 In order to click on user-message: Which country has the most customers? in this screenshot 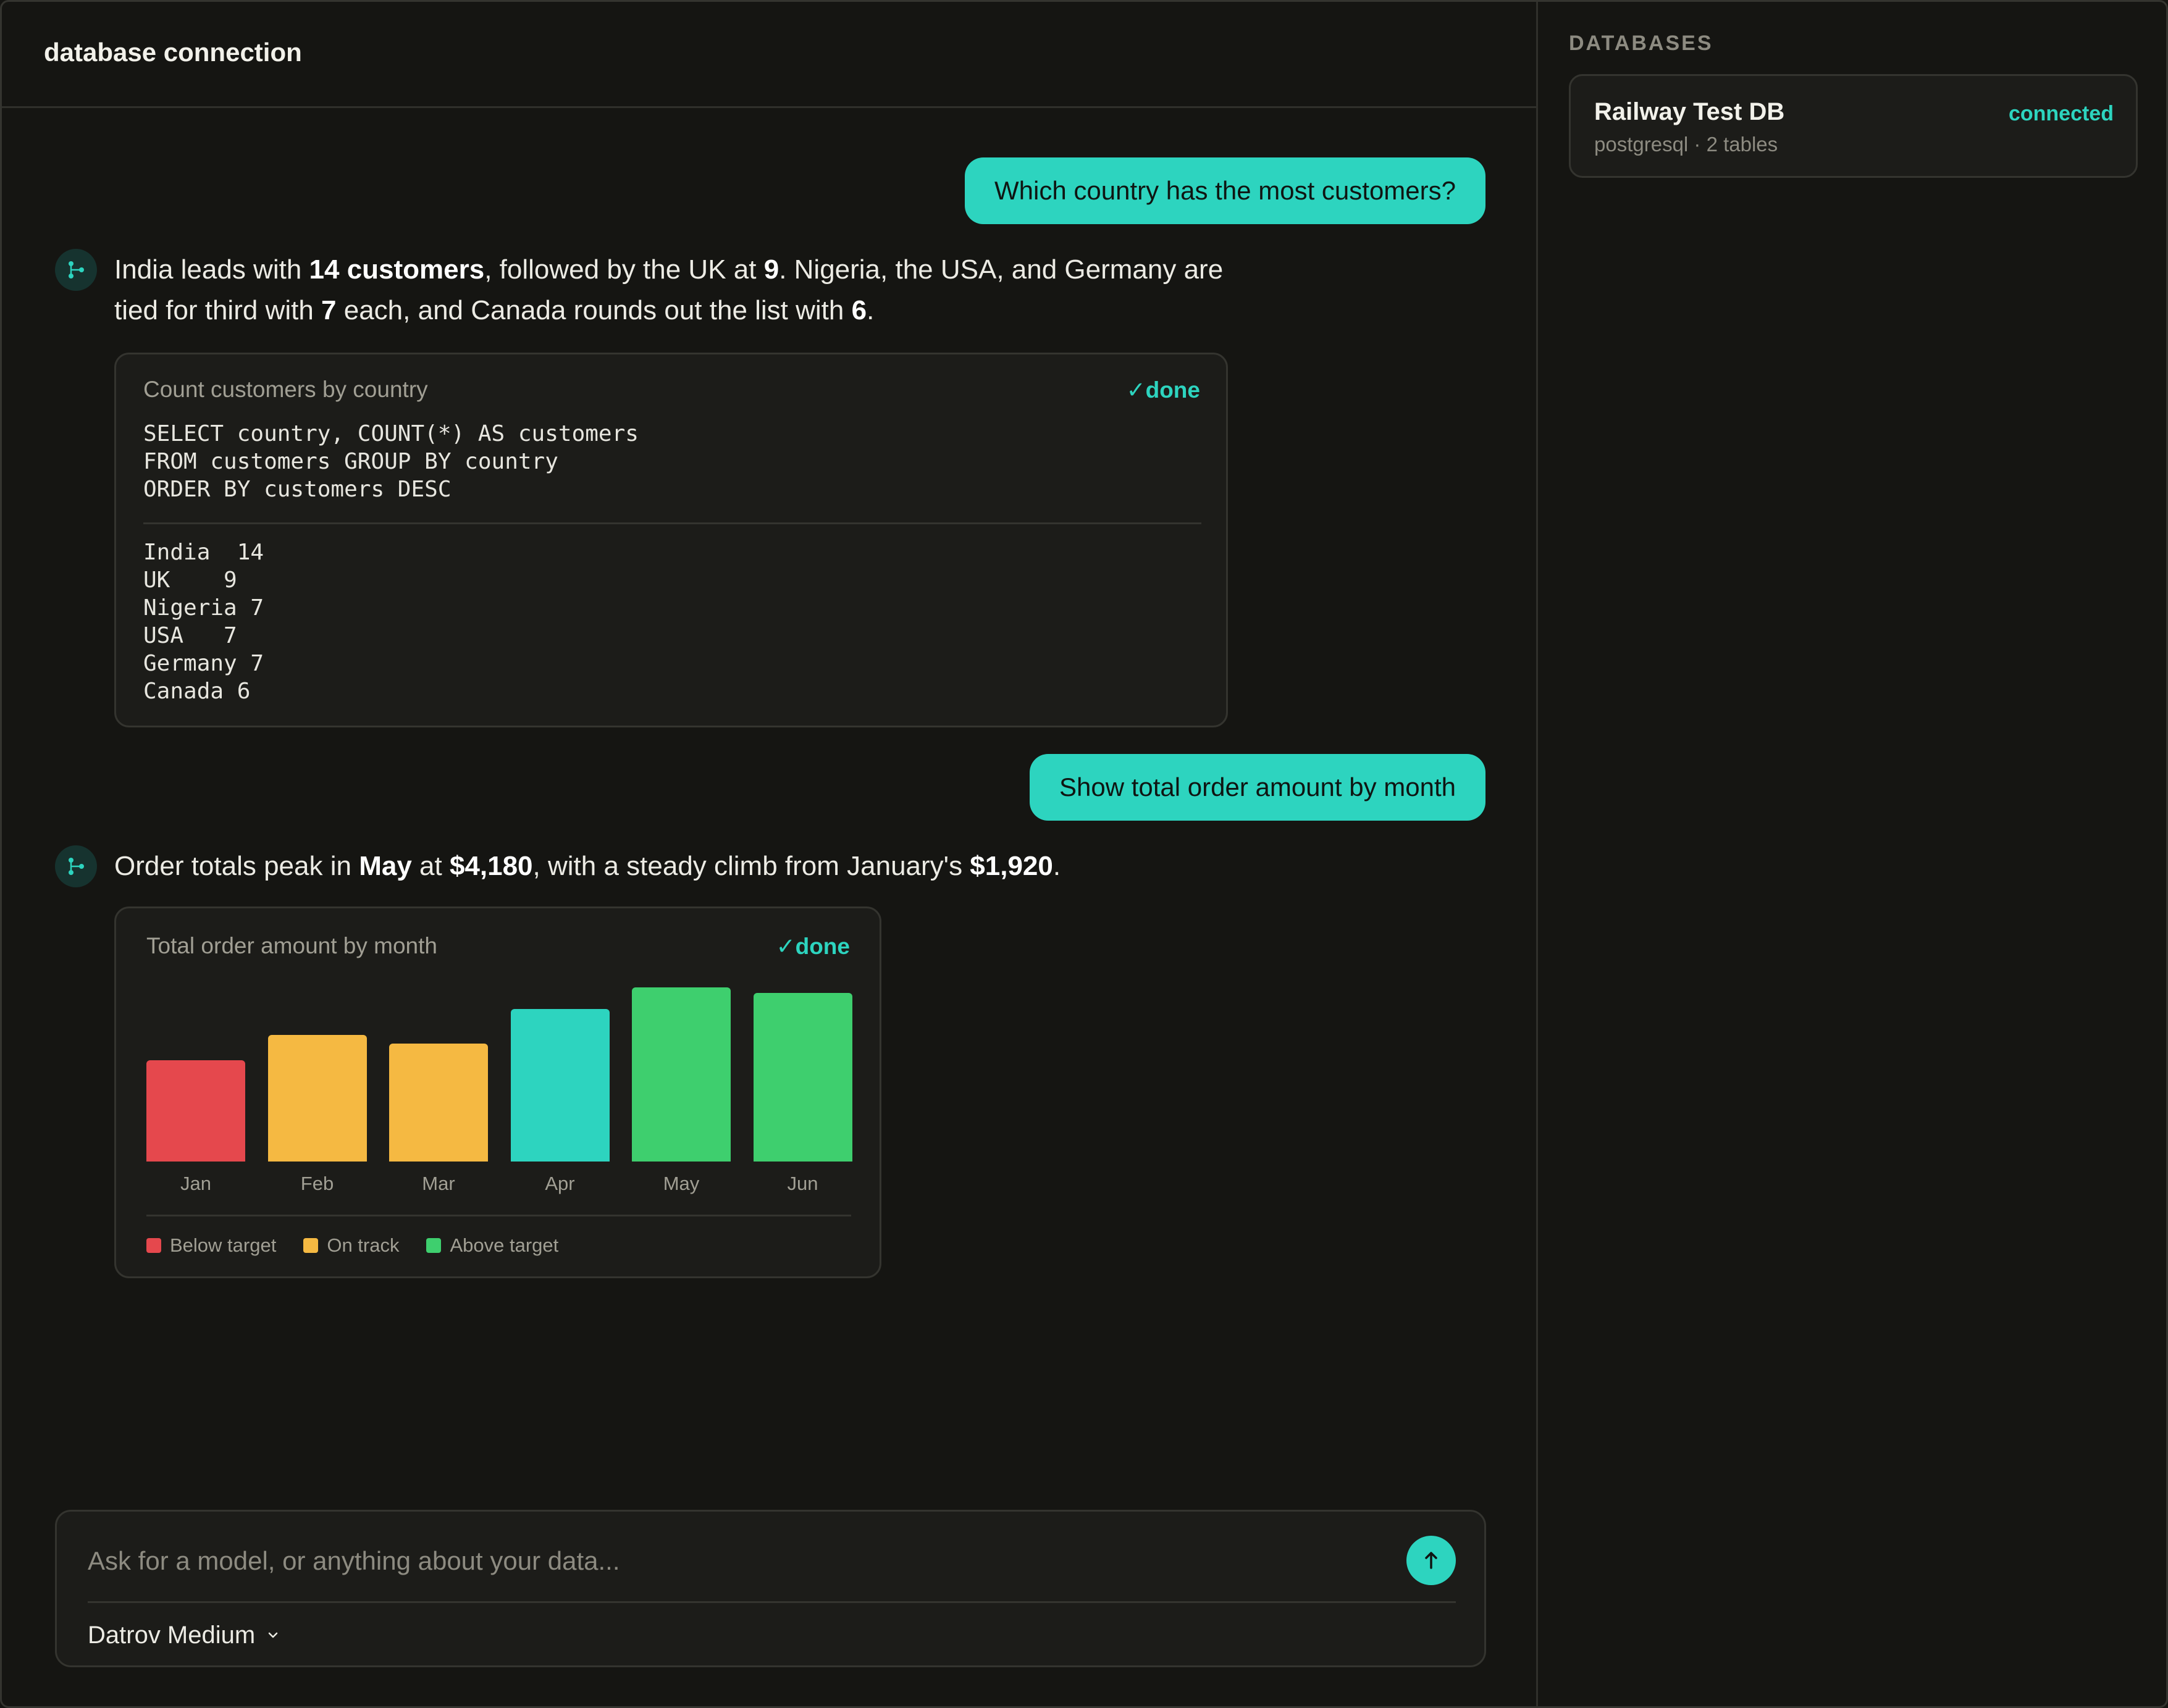, I will do `click(1225, 190)`.